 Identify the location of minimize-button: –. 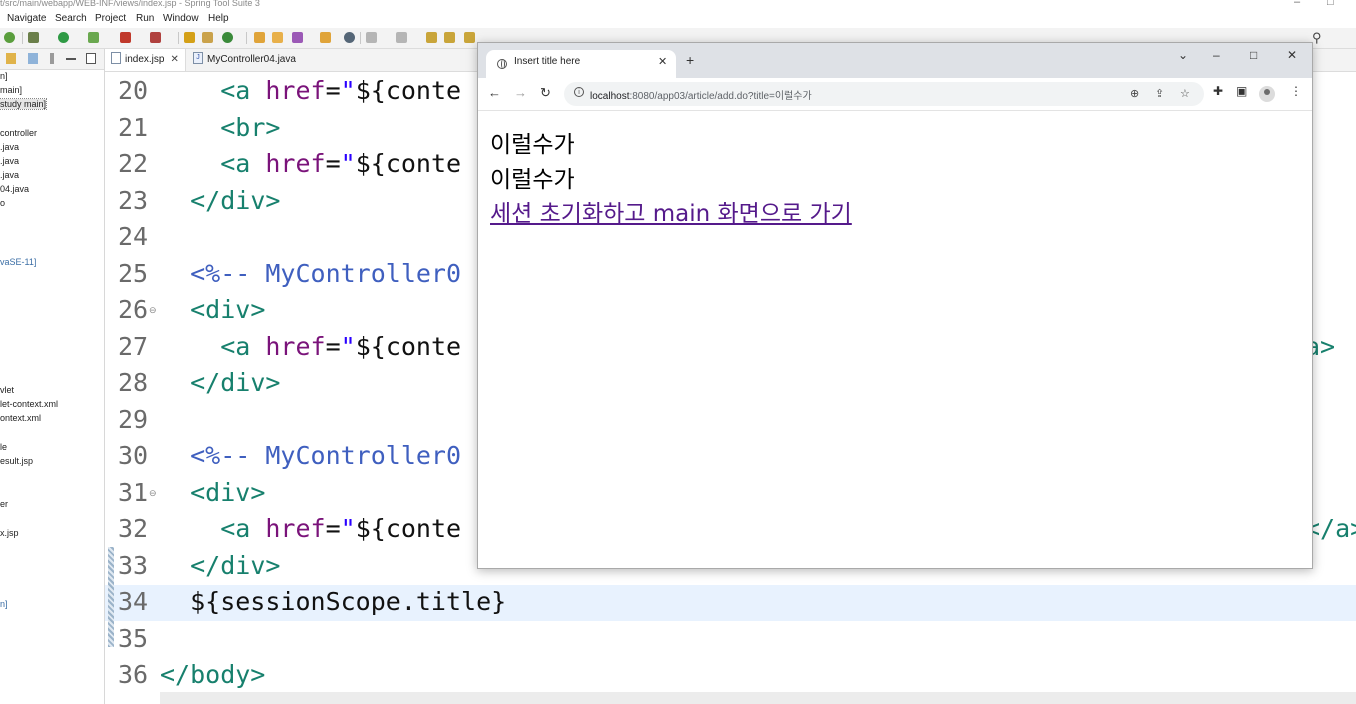
(1216, 55).